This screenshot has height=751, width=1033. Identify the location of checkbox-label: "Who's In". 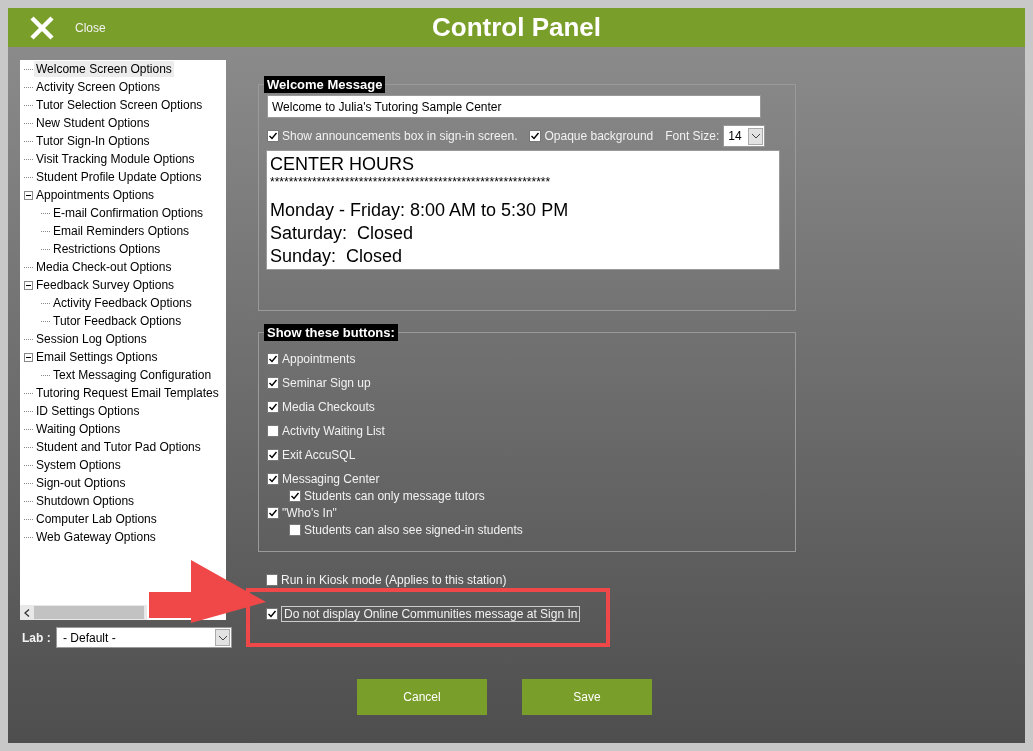
(309, 512).